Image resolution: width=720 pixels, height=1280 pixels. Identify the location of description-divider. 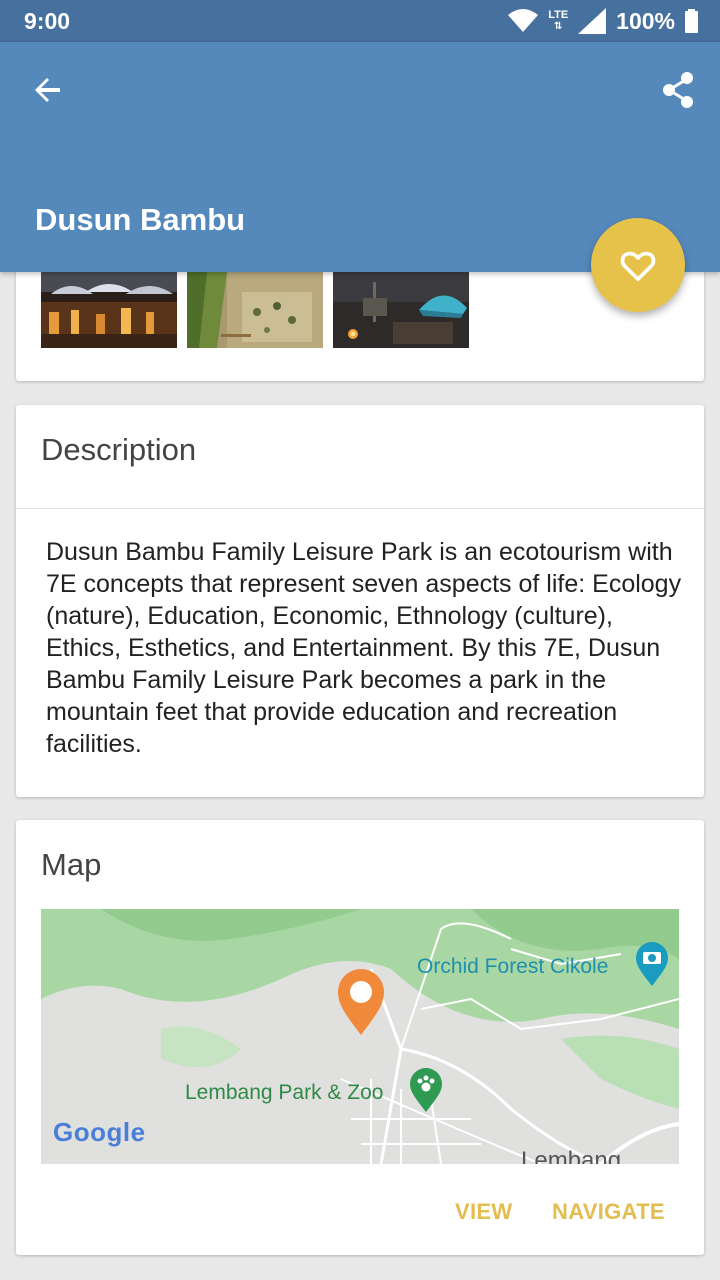
(360, 508).